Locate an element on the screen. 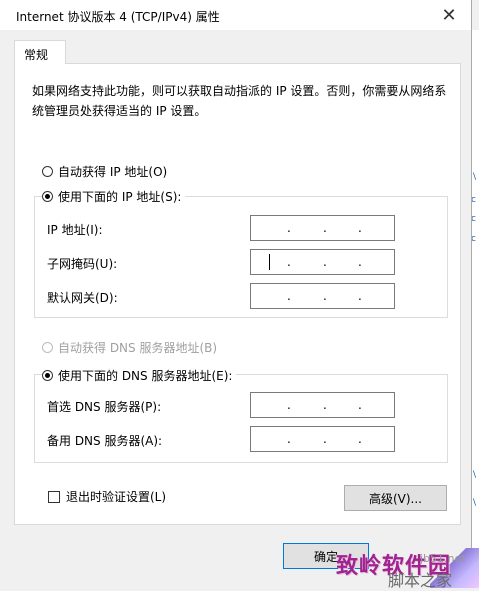  auto-dns-option: 自动获得 DNS 服务器地址(B) is located at coordinates (129, 347).